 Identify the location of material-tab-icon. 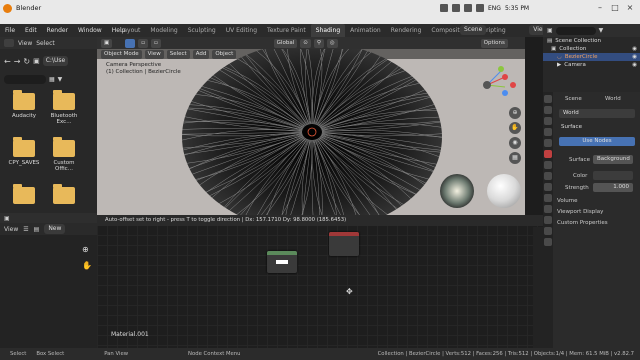
(548, 231).